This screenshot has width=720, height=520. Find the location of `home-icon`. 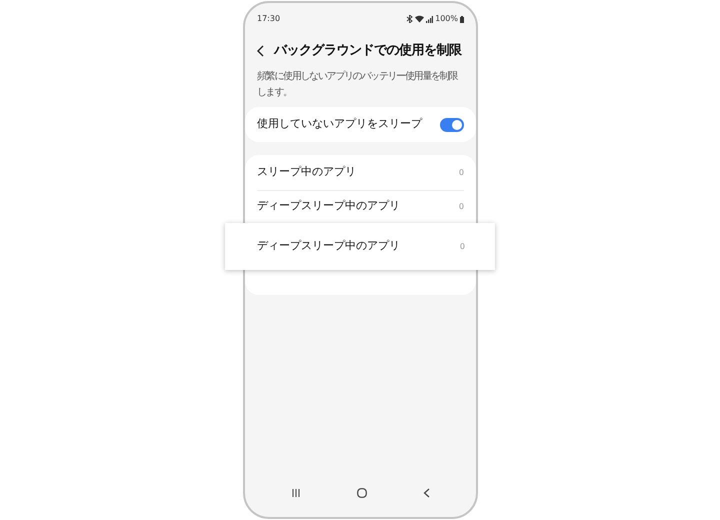

home-icon is located at coordinates (362, 493).